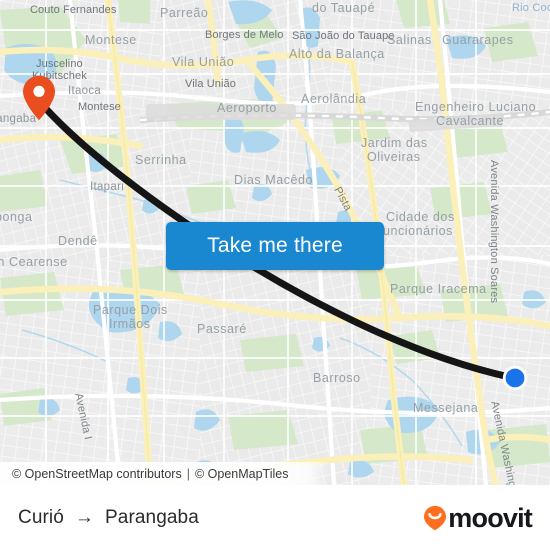 This screenshot has height=550, width=550. I want to click on moovit-logo: moovit, so click(478, 518).